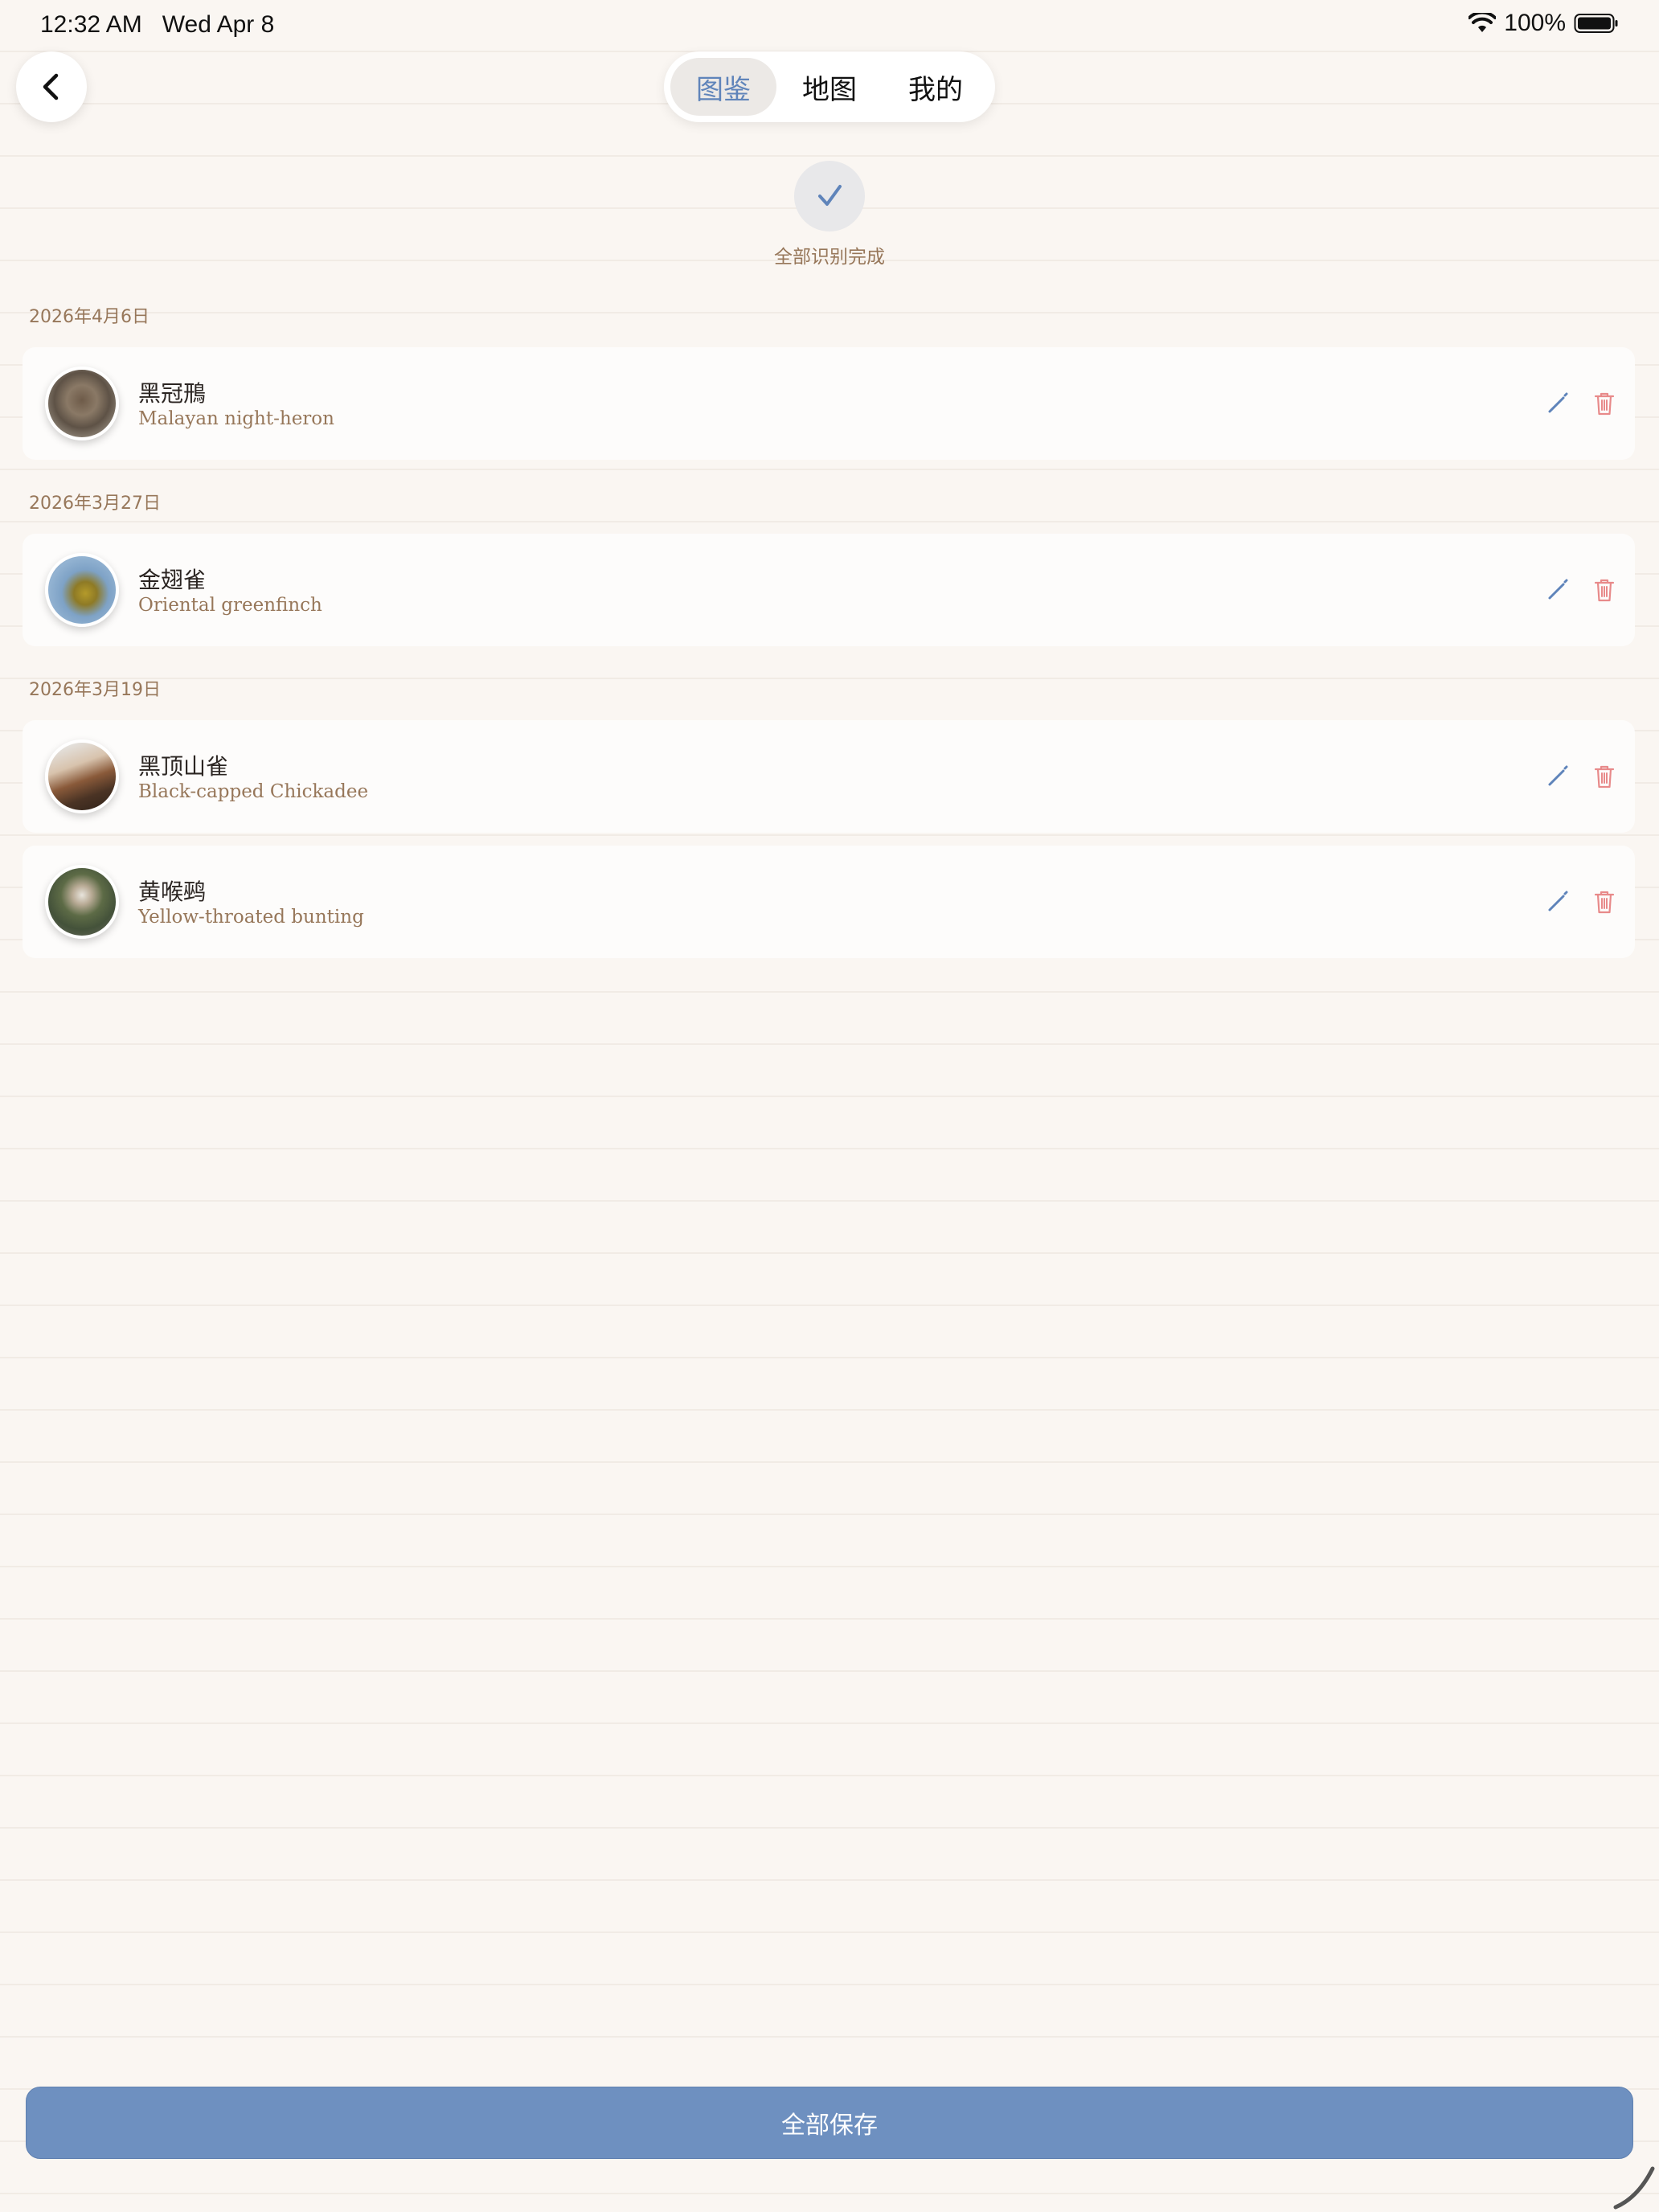 This screenshot has height=2212, width=1659. What do you see at coordinates (172, 892) in the screenshot?
I see `bird-name-cn: 黄喉鹀` at bounding box center [172, 892].